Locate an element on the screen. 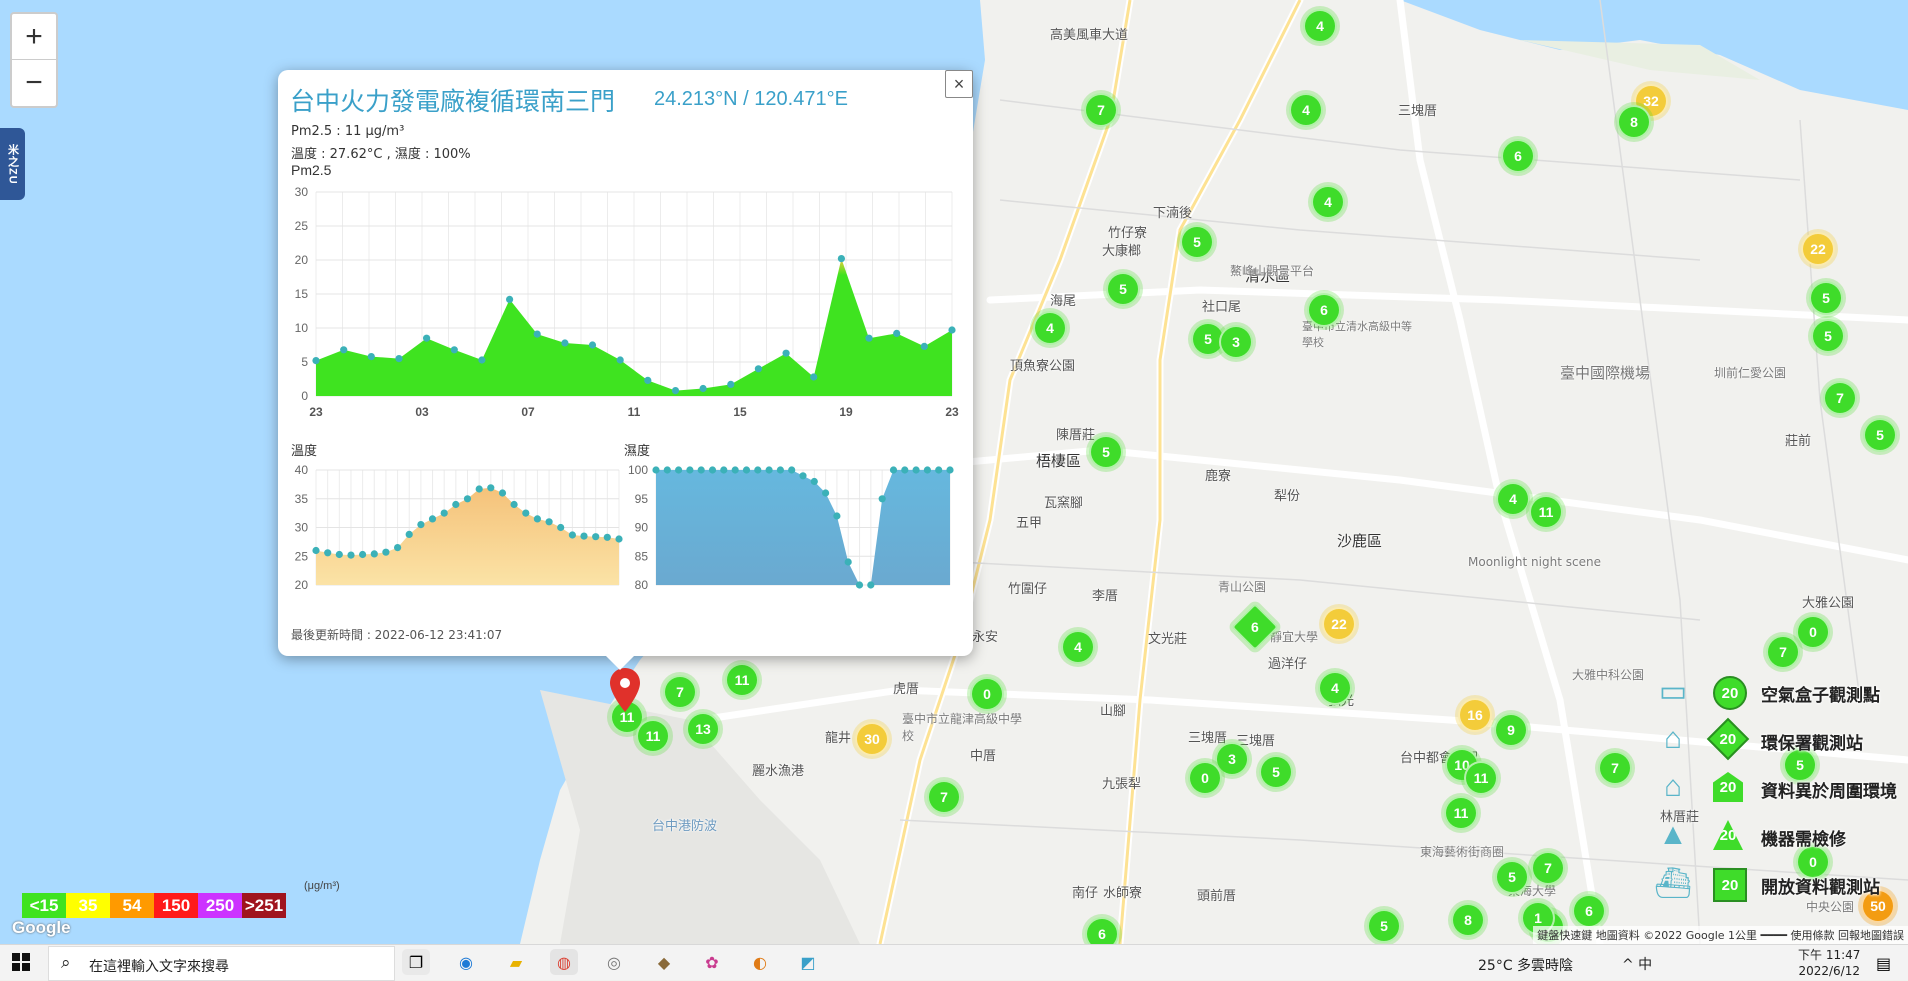 Image resolution: width=1908 pixels, height=981 pixels. legend-label: 開放資料觀測站 is located at coordinates (1820, 888).